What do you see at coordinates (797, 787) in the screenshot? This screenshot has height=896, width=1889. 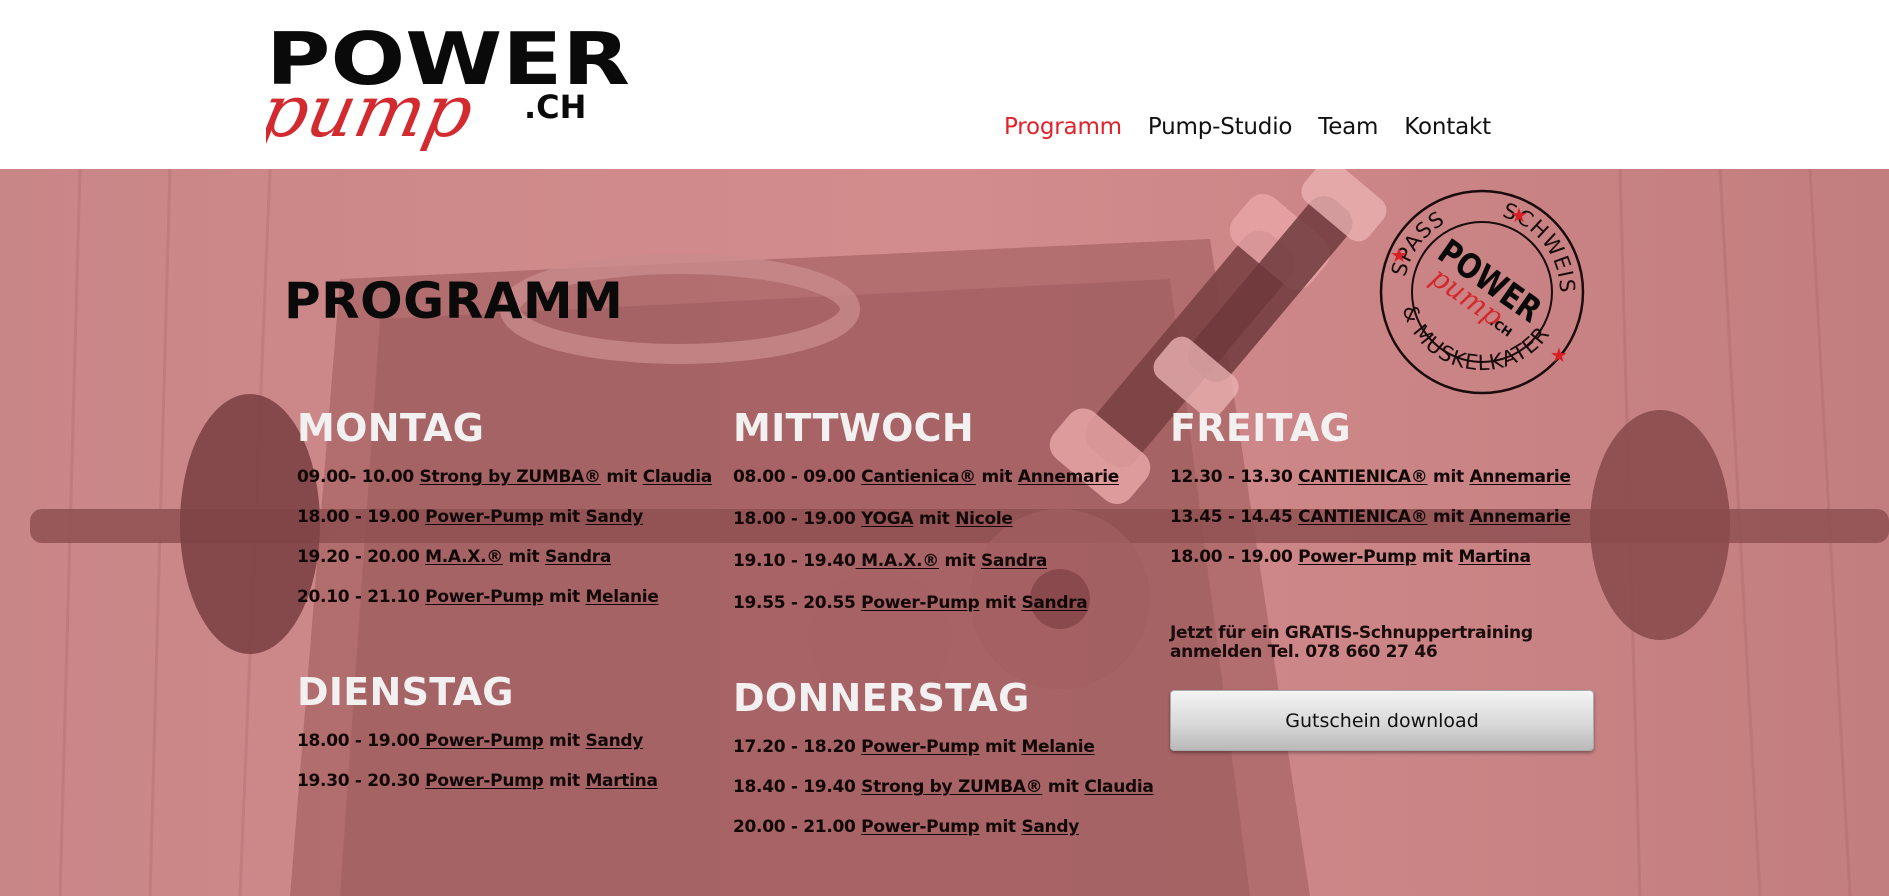 I see `class-time: 18.40 - 19.40` at bounding box center [797, 787].